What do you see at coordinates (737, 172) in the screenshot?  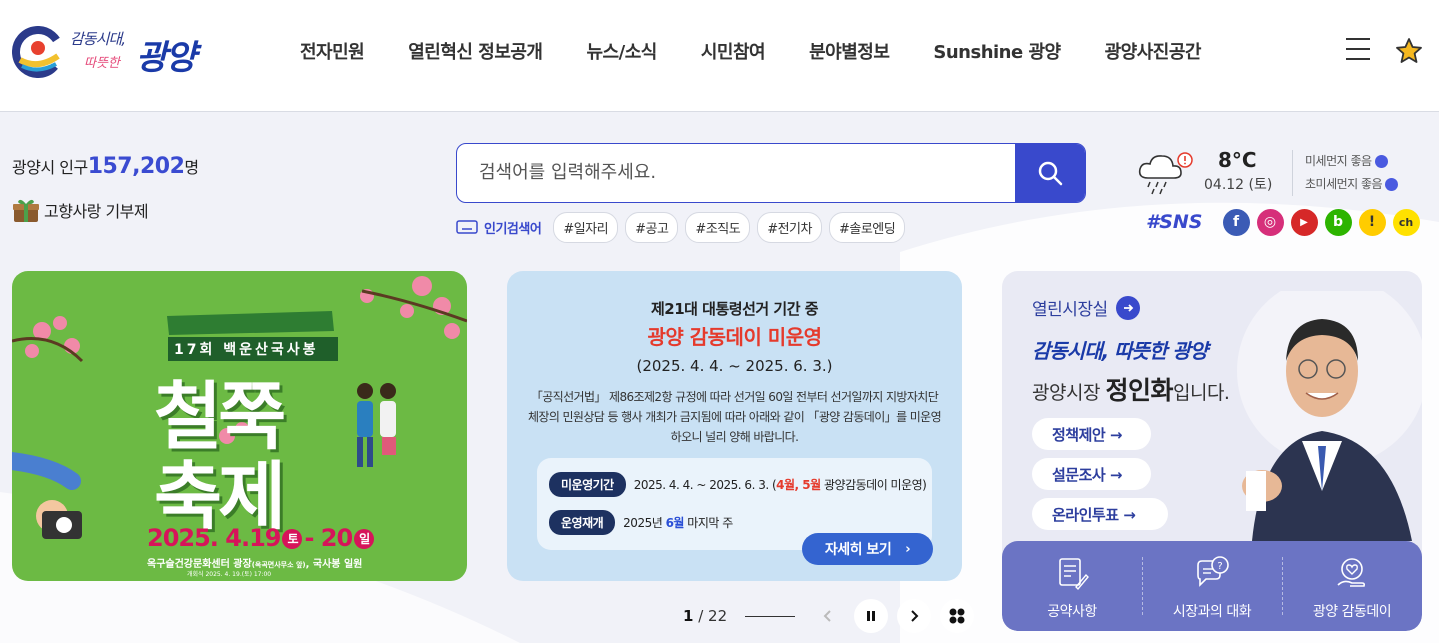 I see `search-input` at bounding box center [737, 172].